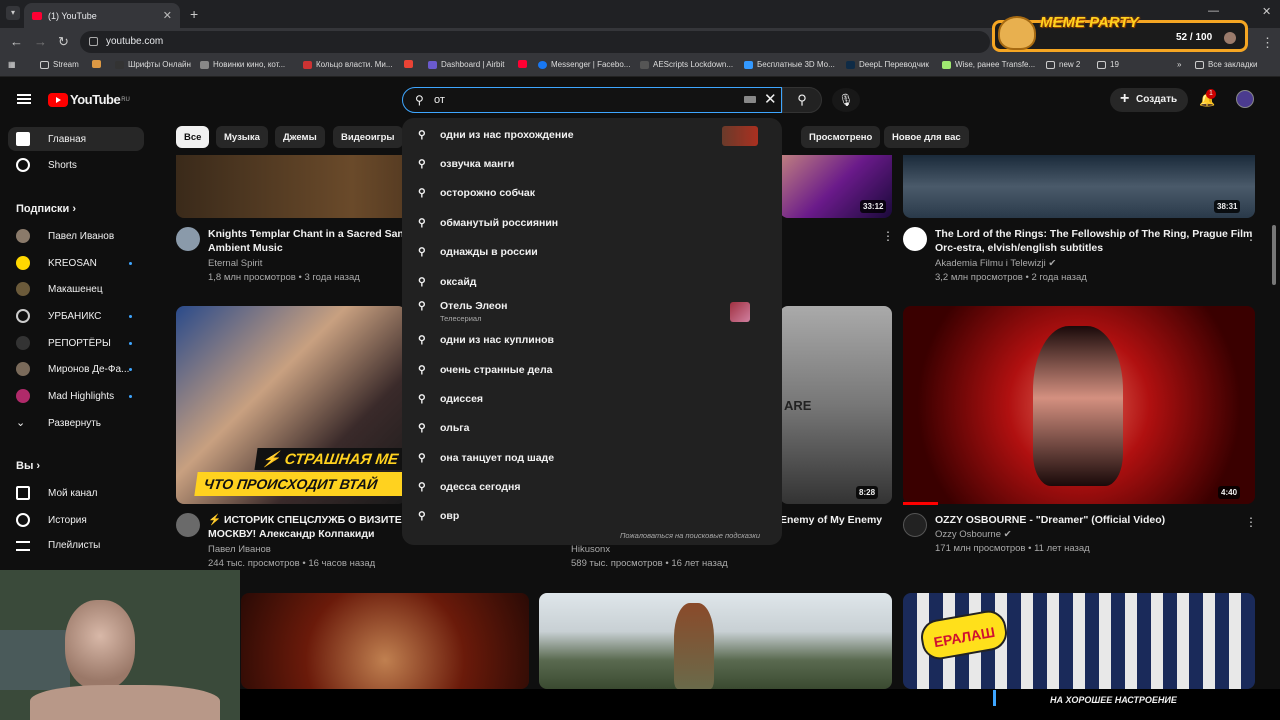  What do you see at coordinates (74, 316) in the screenshot?
I see `sidebar-sub: УРБАНИКС` at bounding box center [74, 316].